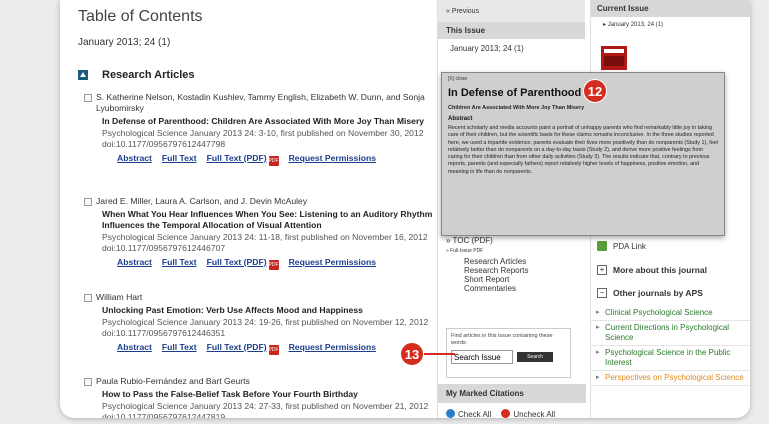 The width and height of the screenshot is (769, 424). Describe the element at coordinates (148, 75) in the screenshot. I see `section-label: Research Articles` at that location.